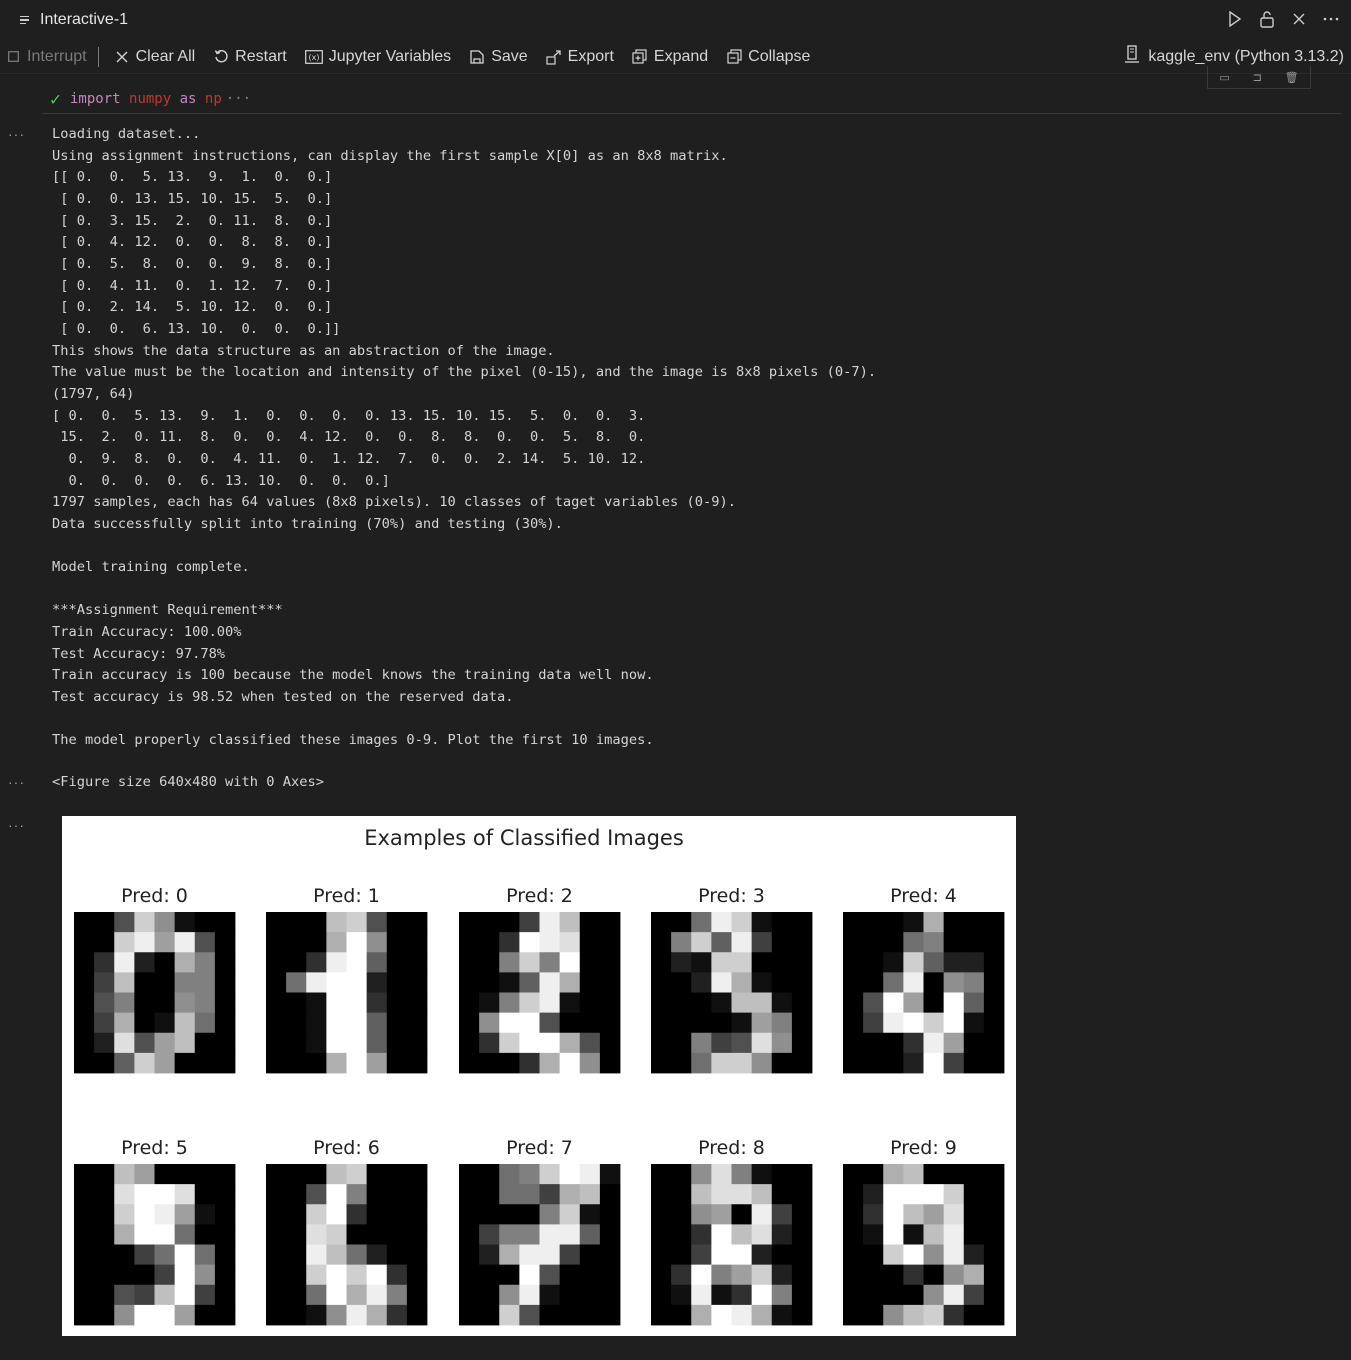 This screenshot has width=1351, height=1360. Describe the element at coordinates (221, 480) in the screenshot. I see `output-line: 0. 0. 0. 0. 6. 13. 10. 0. 0. 0.]` at that location.